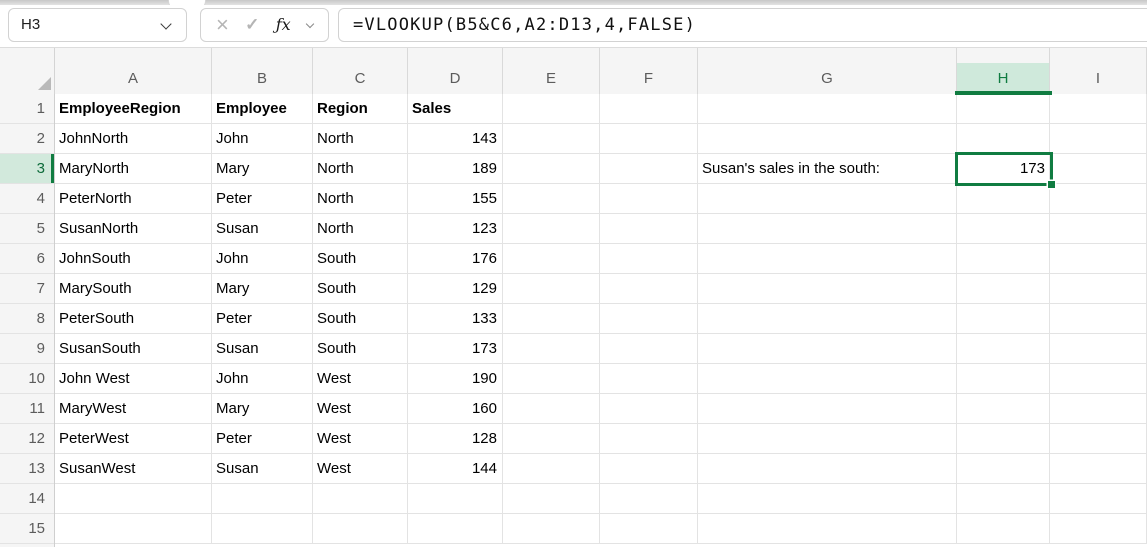 This screenshot has height=547, width=1147. I want to click on row-header-12: 12, so click(27, 439).